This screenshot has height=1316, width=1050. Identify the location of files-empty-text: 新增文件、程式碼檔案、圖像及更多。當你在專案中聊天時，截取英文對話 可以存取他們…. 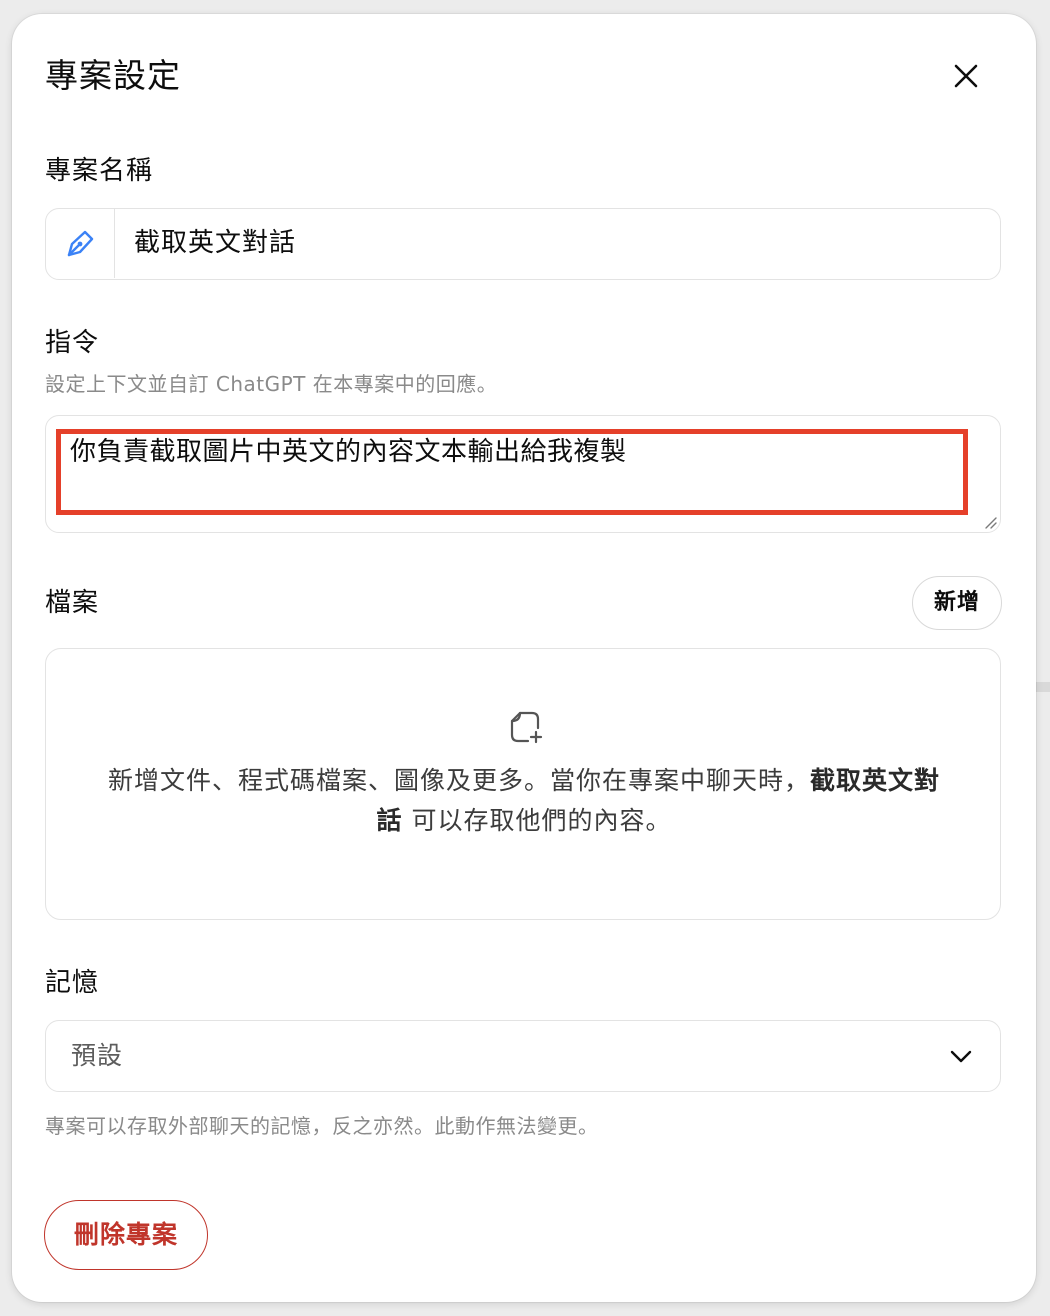
(524, 800).